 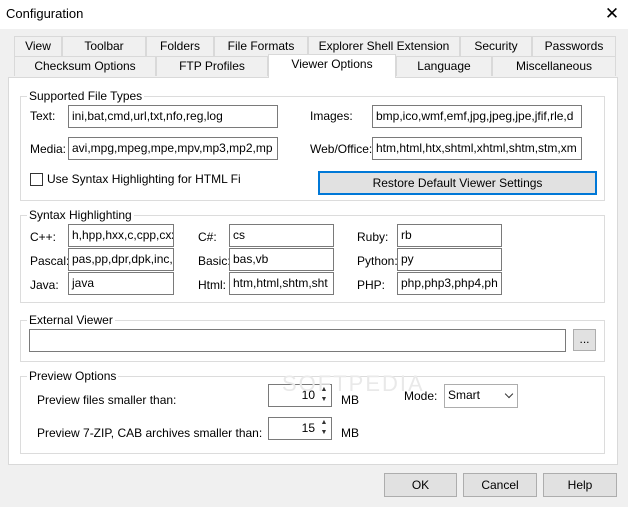 I want to click on title-bar, so click(x=314, y=14).